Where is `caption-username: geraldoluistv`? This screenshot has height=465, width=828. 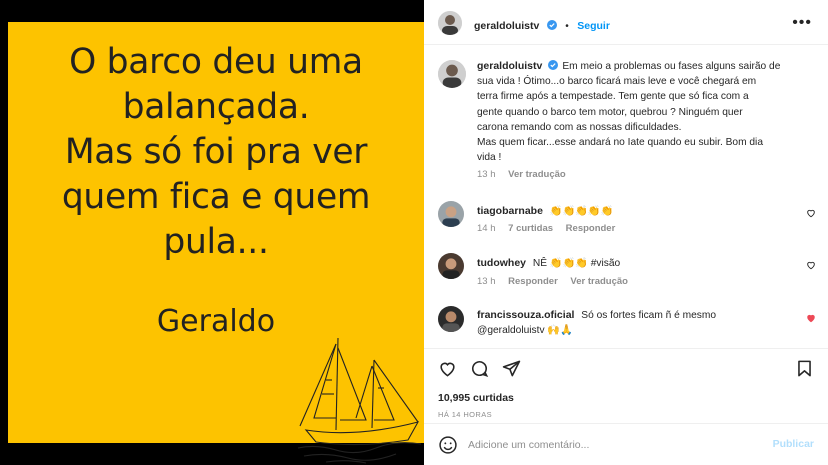 caption-username: geraldoluistv is located at coordinates (509, 66).